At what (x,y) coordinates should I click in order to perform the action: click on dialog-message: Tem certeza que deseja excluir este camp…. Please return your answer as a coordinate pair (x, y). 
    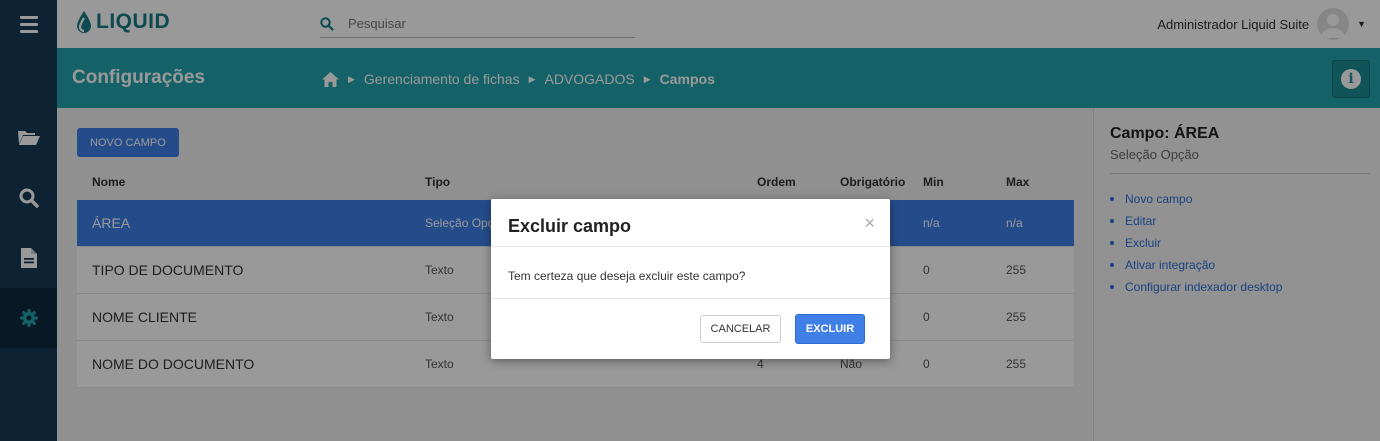
    Looking at the image, I should click on (627, 276).